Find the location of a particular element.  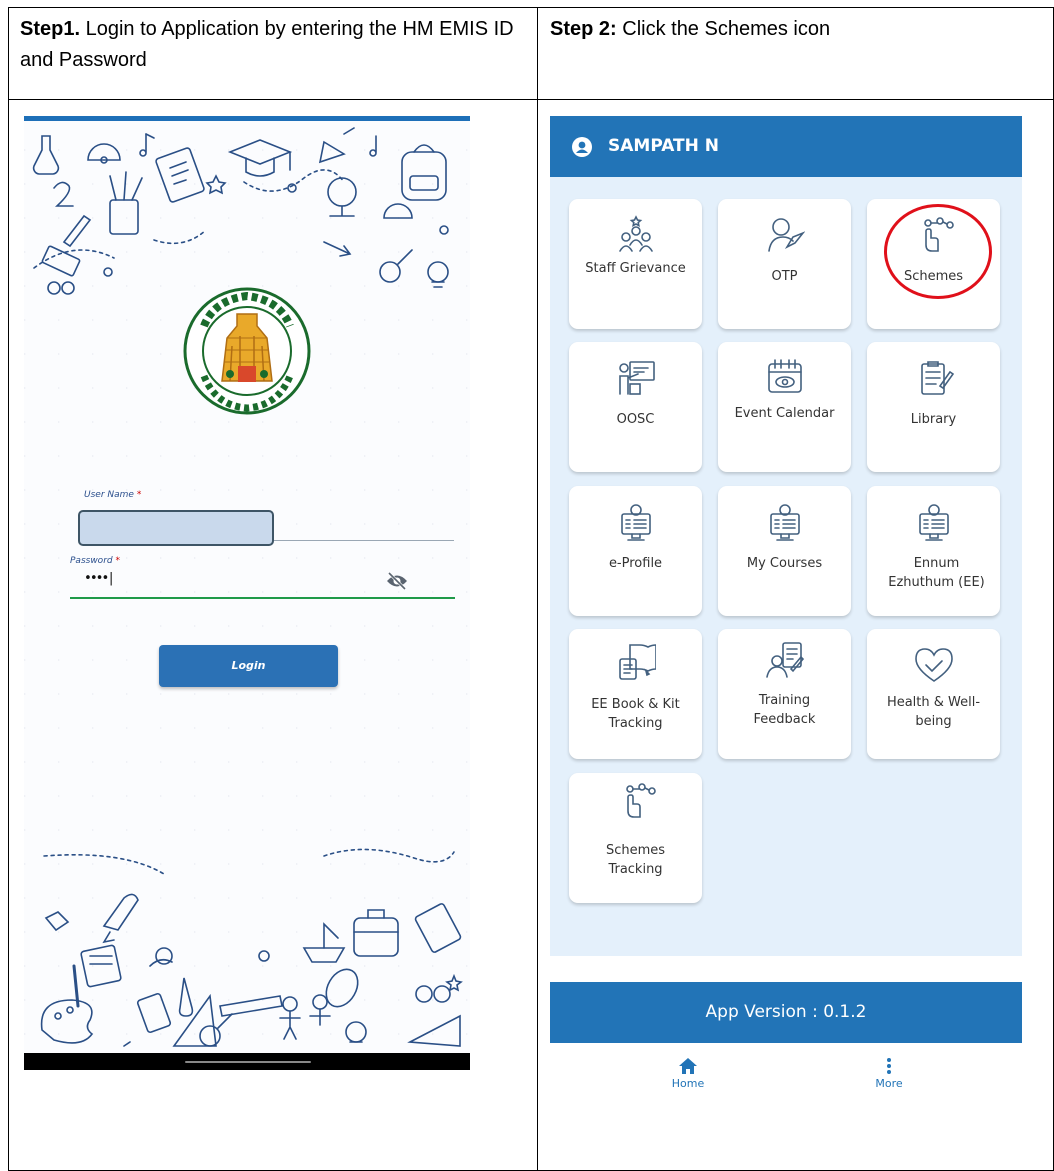

password-underline is located at coordinates (262, 598).